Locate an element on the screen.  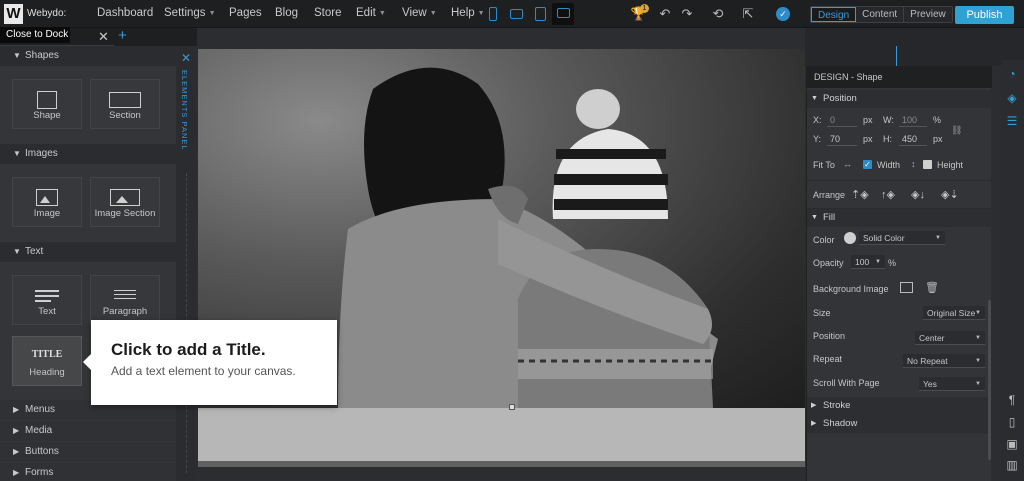
image-position-select: Center ▼ is located at coordinates (950, 338).